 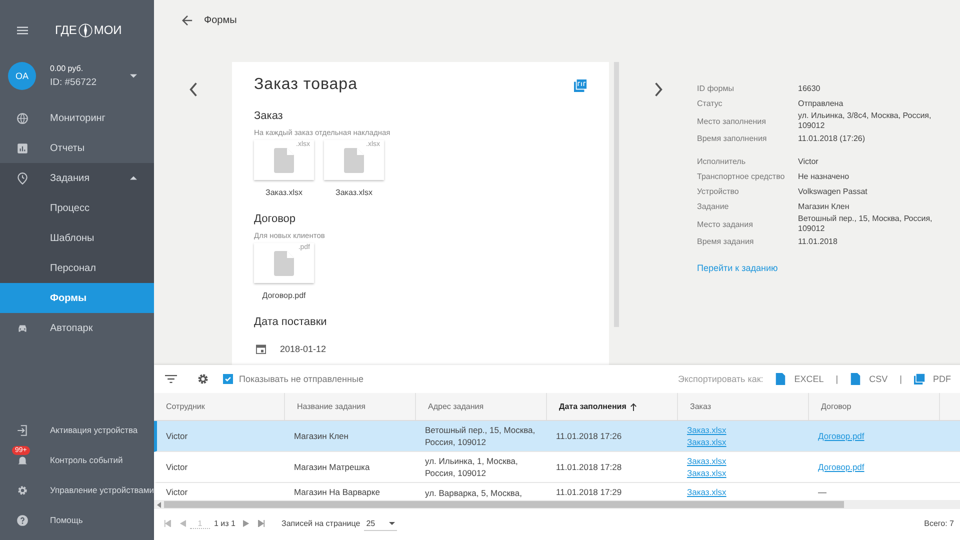 I want to click on detail-value: Магазин Клен, so click(x=824, y=207).